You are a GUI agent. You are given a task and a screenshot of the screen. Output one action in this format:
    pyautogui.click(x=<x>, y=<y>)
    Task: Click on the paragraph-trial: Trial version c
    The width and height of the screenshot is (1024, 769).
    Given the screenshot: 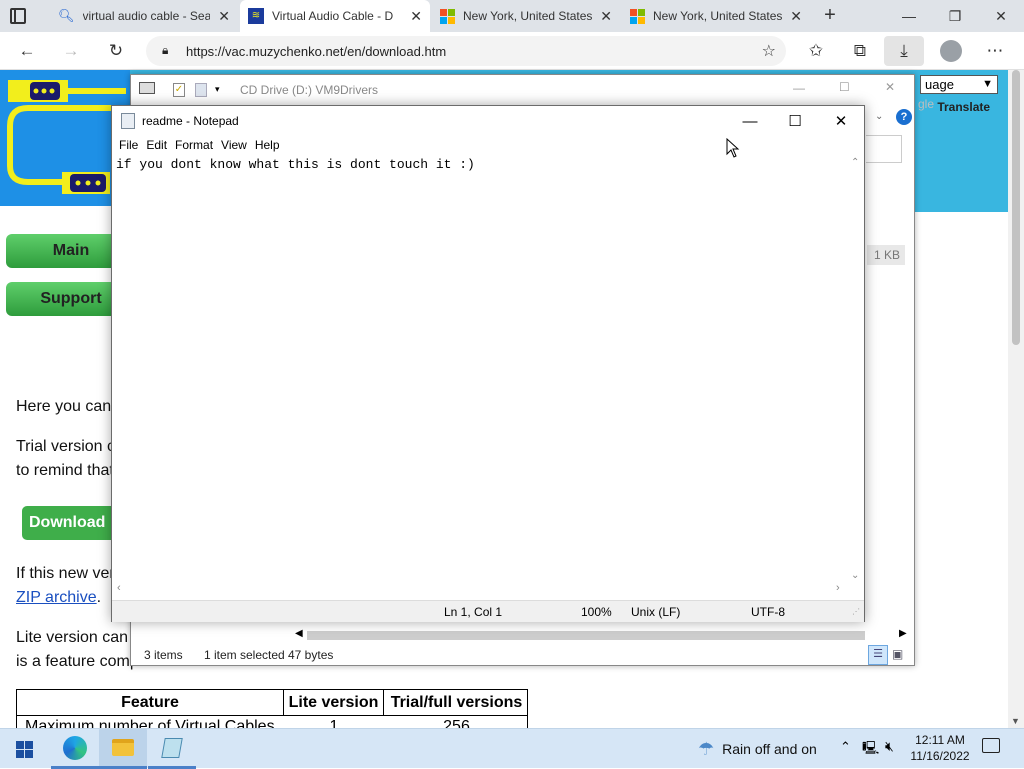 What is the action you would take?
    pyautogui.click(x=65, y=446)
    